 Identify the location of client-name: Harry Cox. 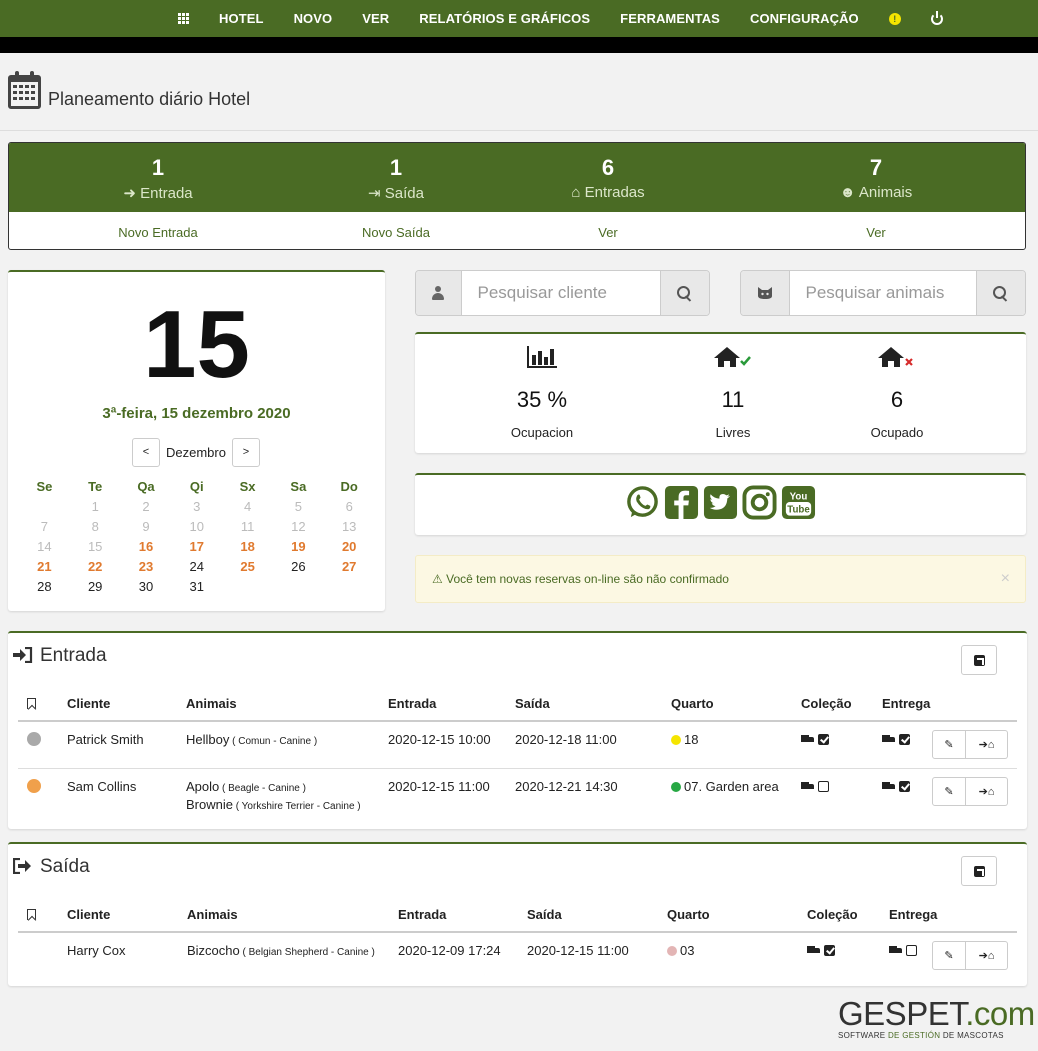
(96, 950).